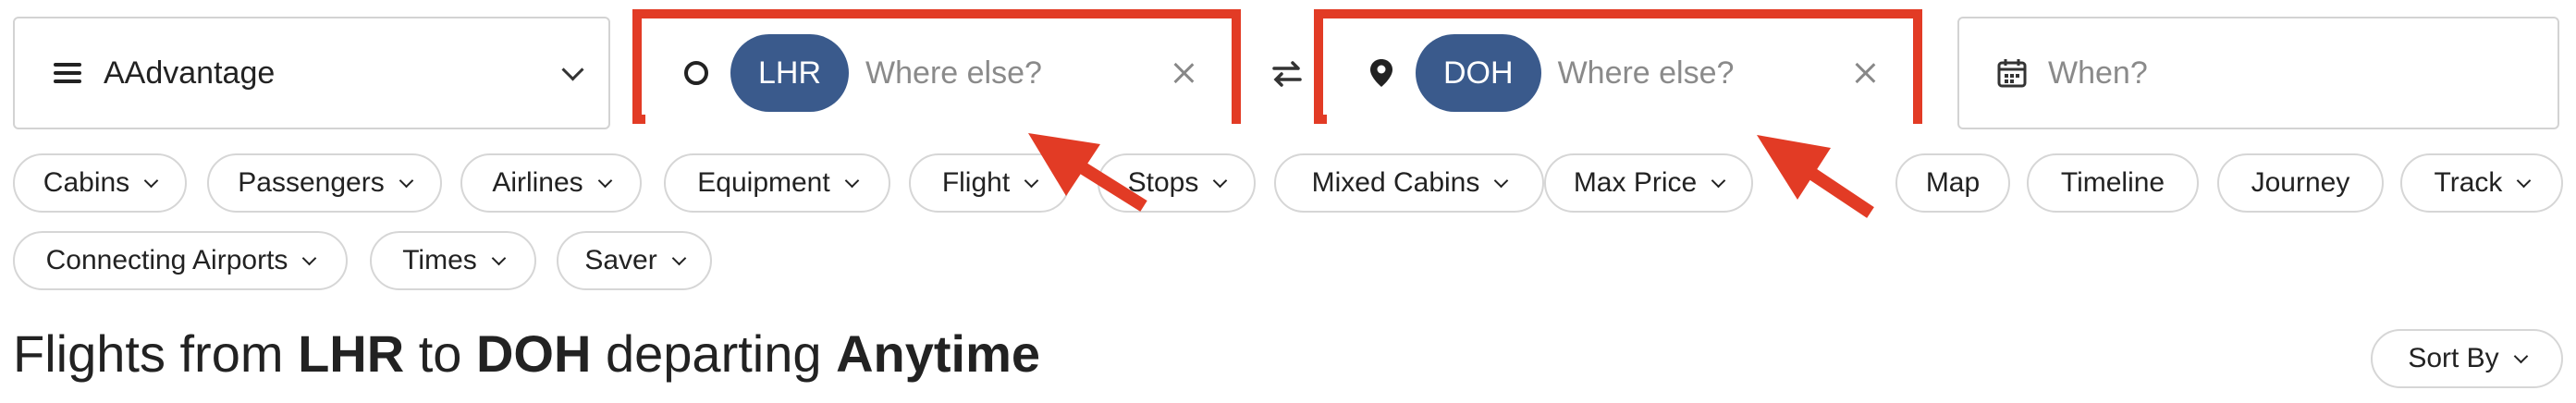 This screenshot has width=2576, height=403. What do you see at coordinates (1478, 73) in the screenshot?
I see `destination-chip: DOH` at bounding box center [1478, 73].